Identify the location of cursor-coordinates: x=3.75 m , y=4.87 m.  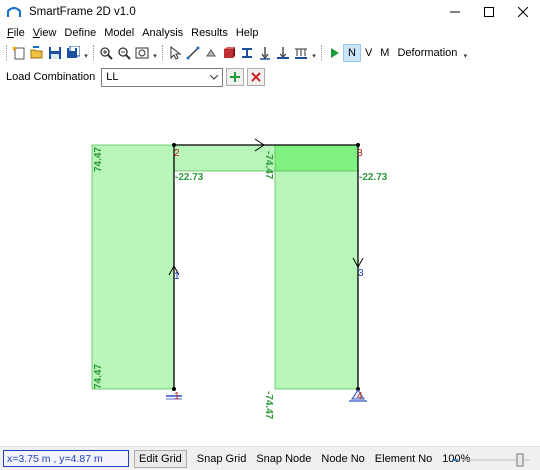
(66, 458).